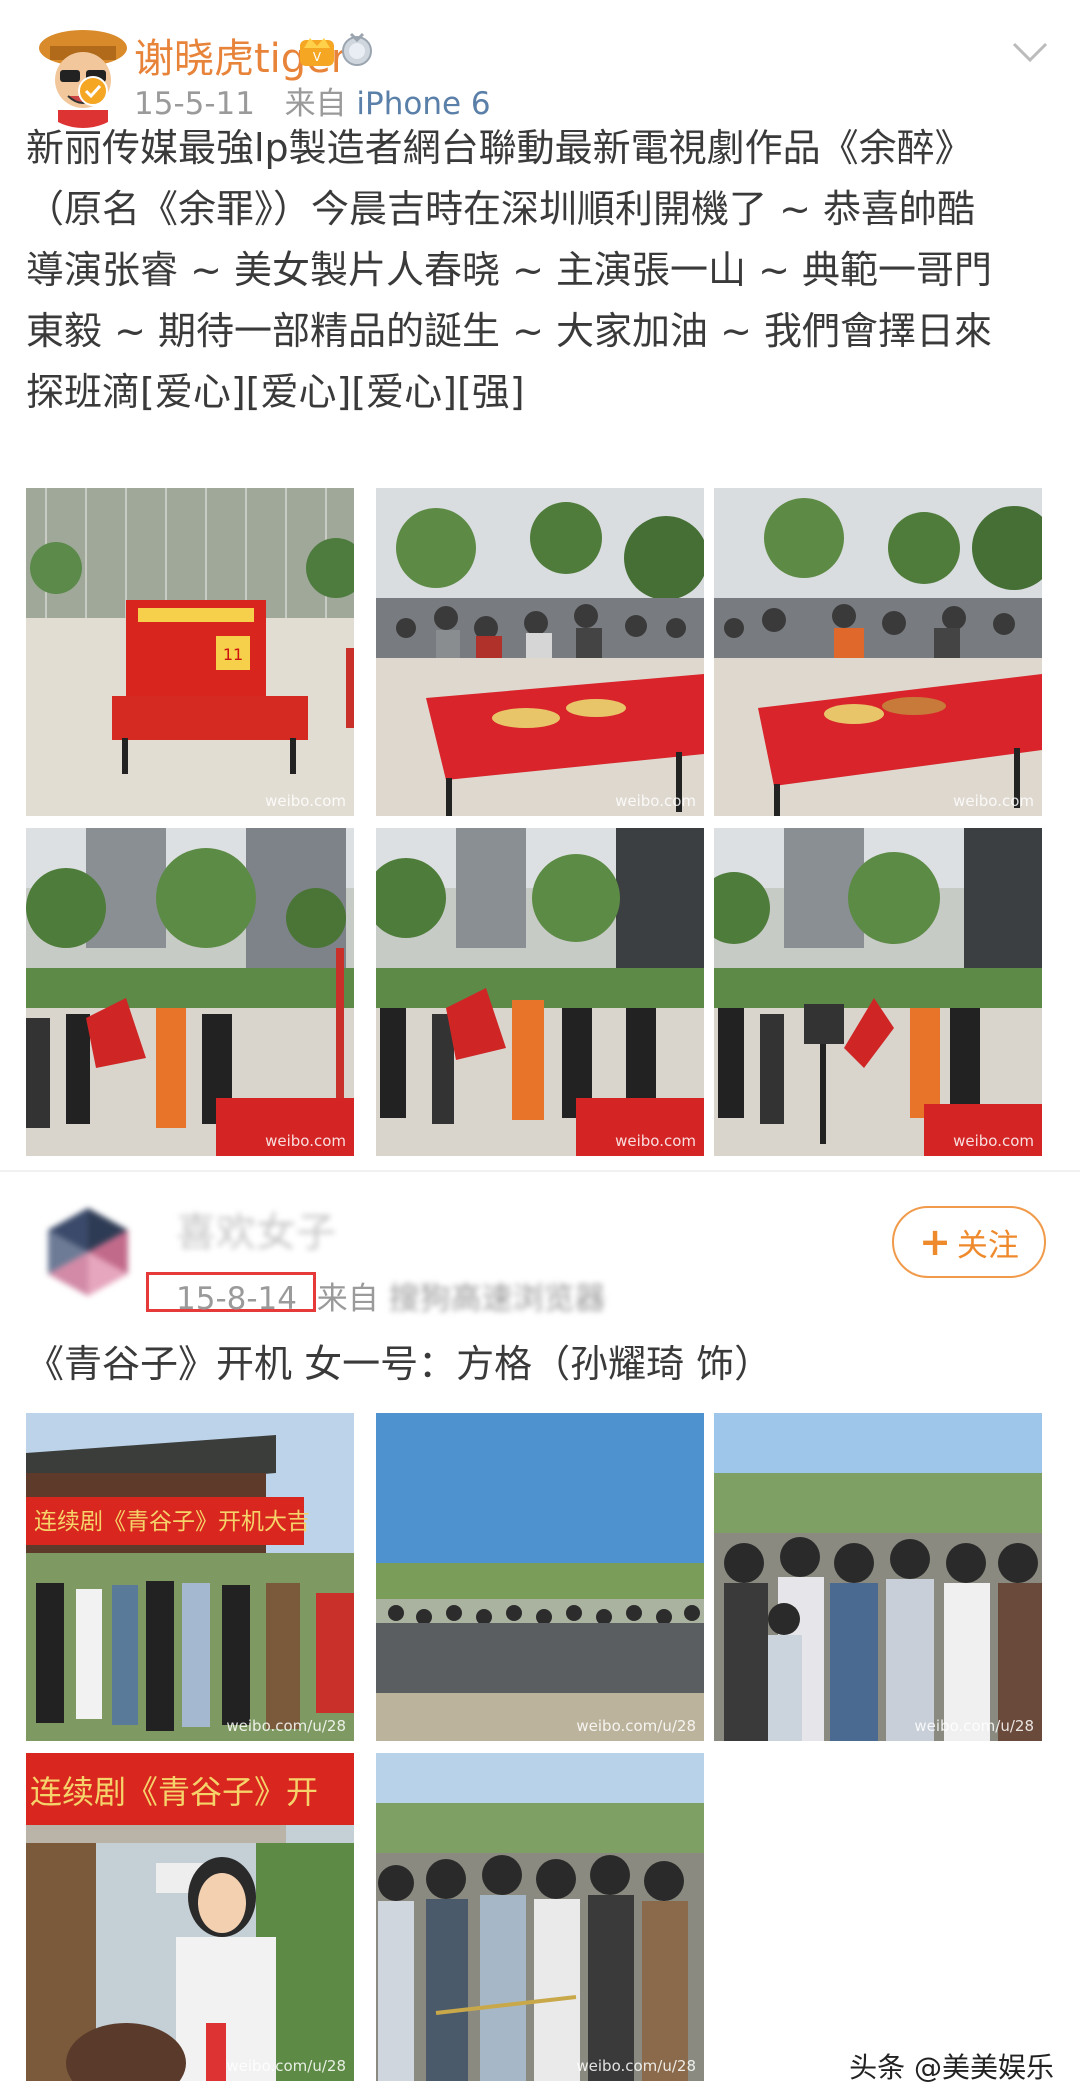 The width and height of the screenshot is (1080, 2098). Describe the element at coordinates (509, 270) in the screenshot. I see `text-line: 導演张睿 ~ 美女製片人春晓 ~ 主演張一山 ~ 典範一哥門` at that location.